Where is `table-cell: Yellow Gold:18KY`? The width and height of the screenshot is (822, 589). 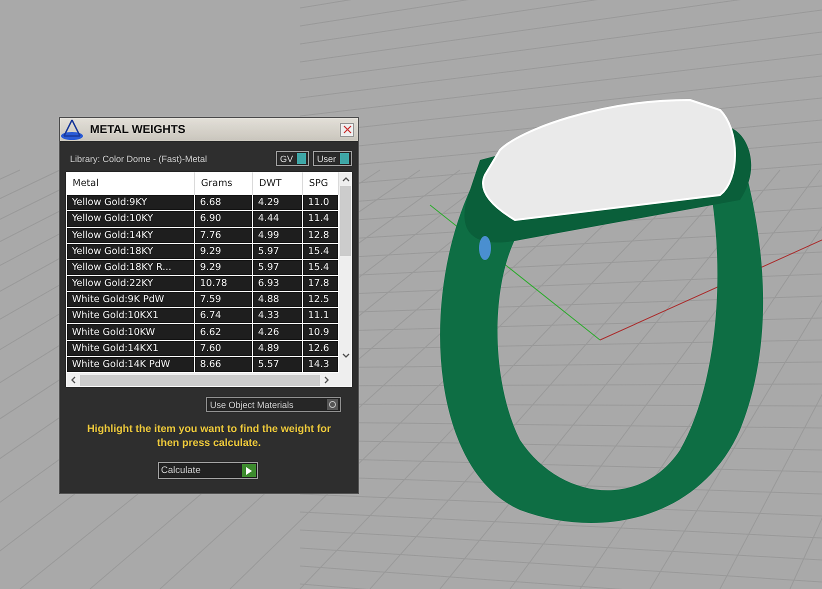
table-cell: Yellow Gold:18KY is located at coordinates (130, 251).